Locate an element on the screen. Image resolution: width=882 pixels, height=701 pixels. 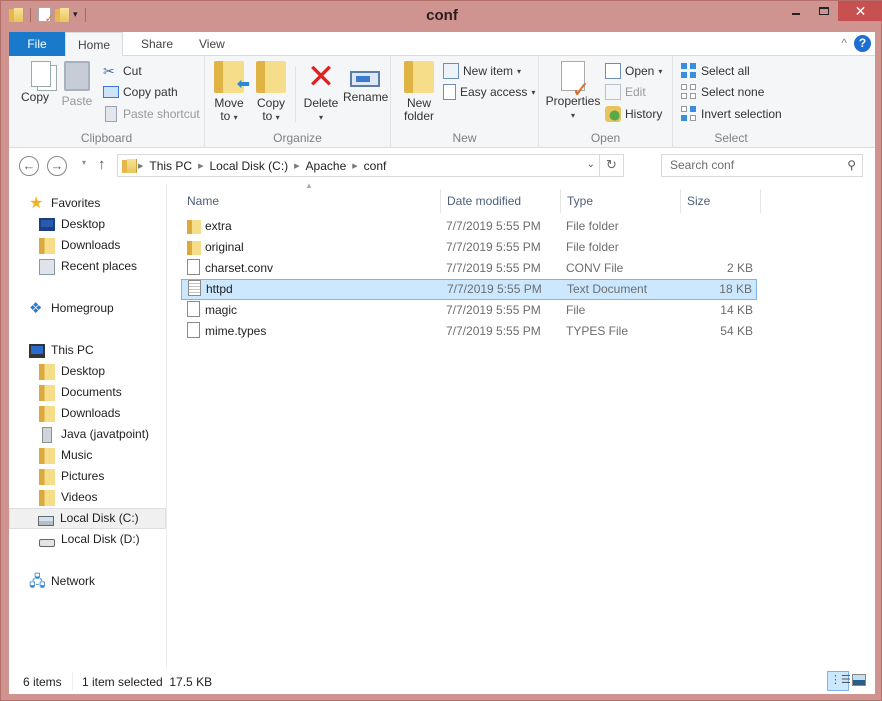
rename-button: Rename is located at coordinates (365, 82).